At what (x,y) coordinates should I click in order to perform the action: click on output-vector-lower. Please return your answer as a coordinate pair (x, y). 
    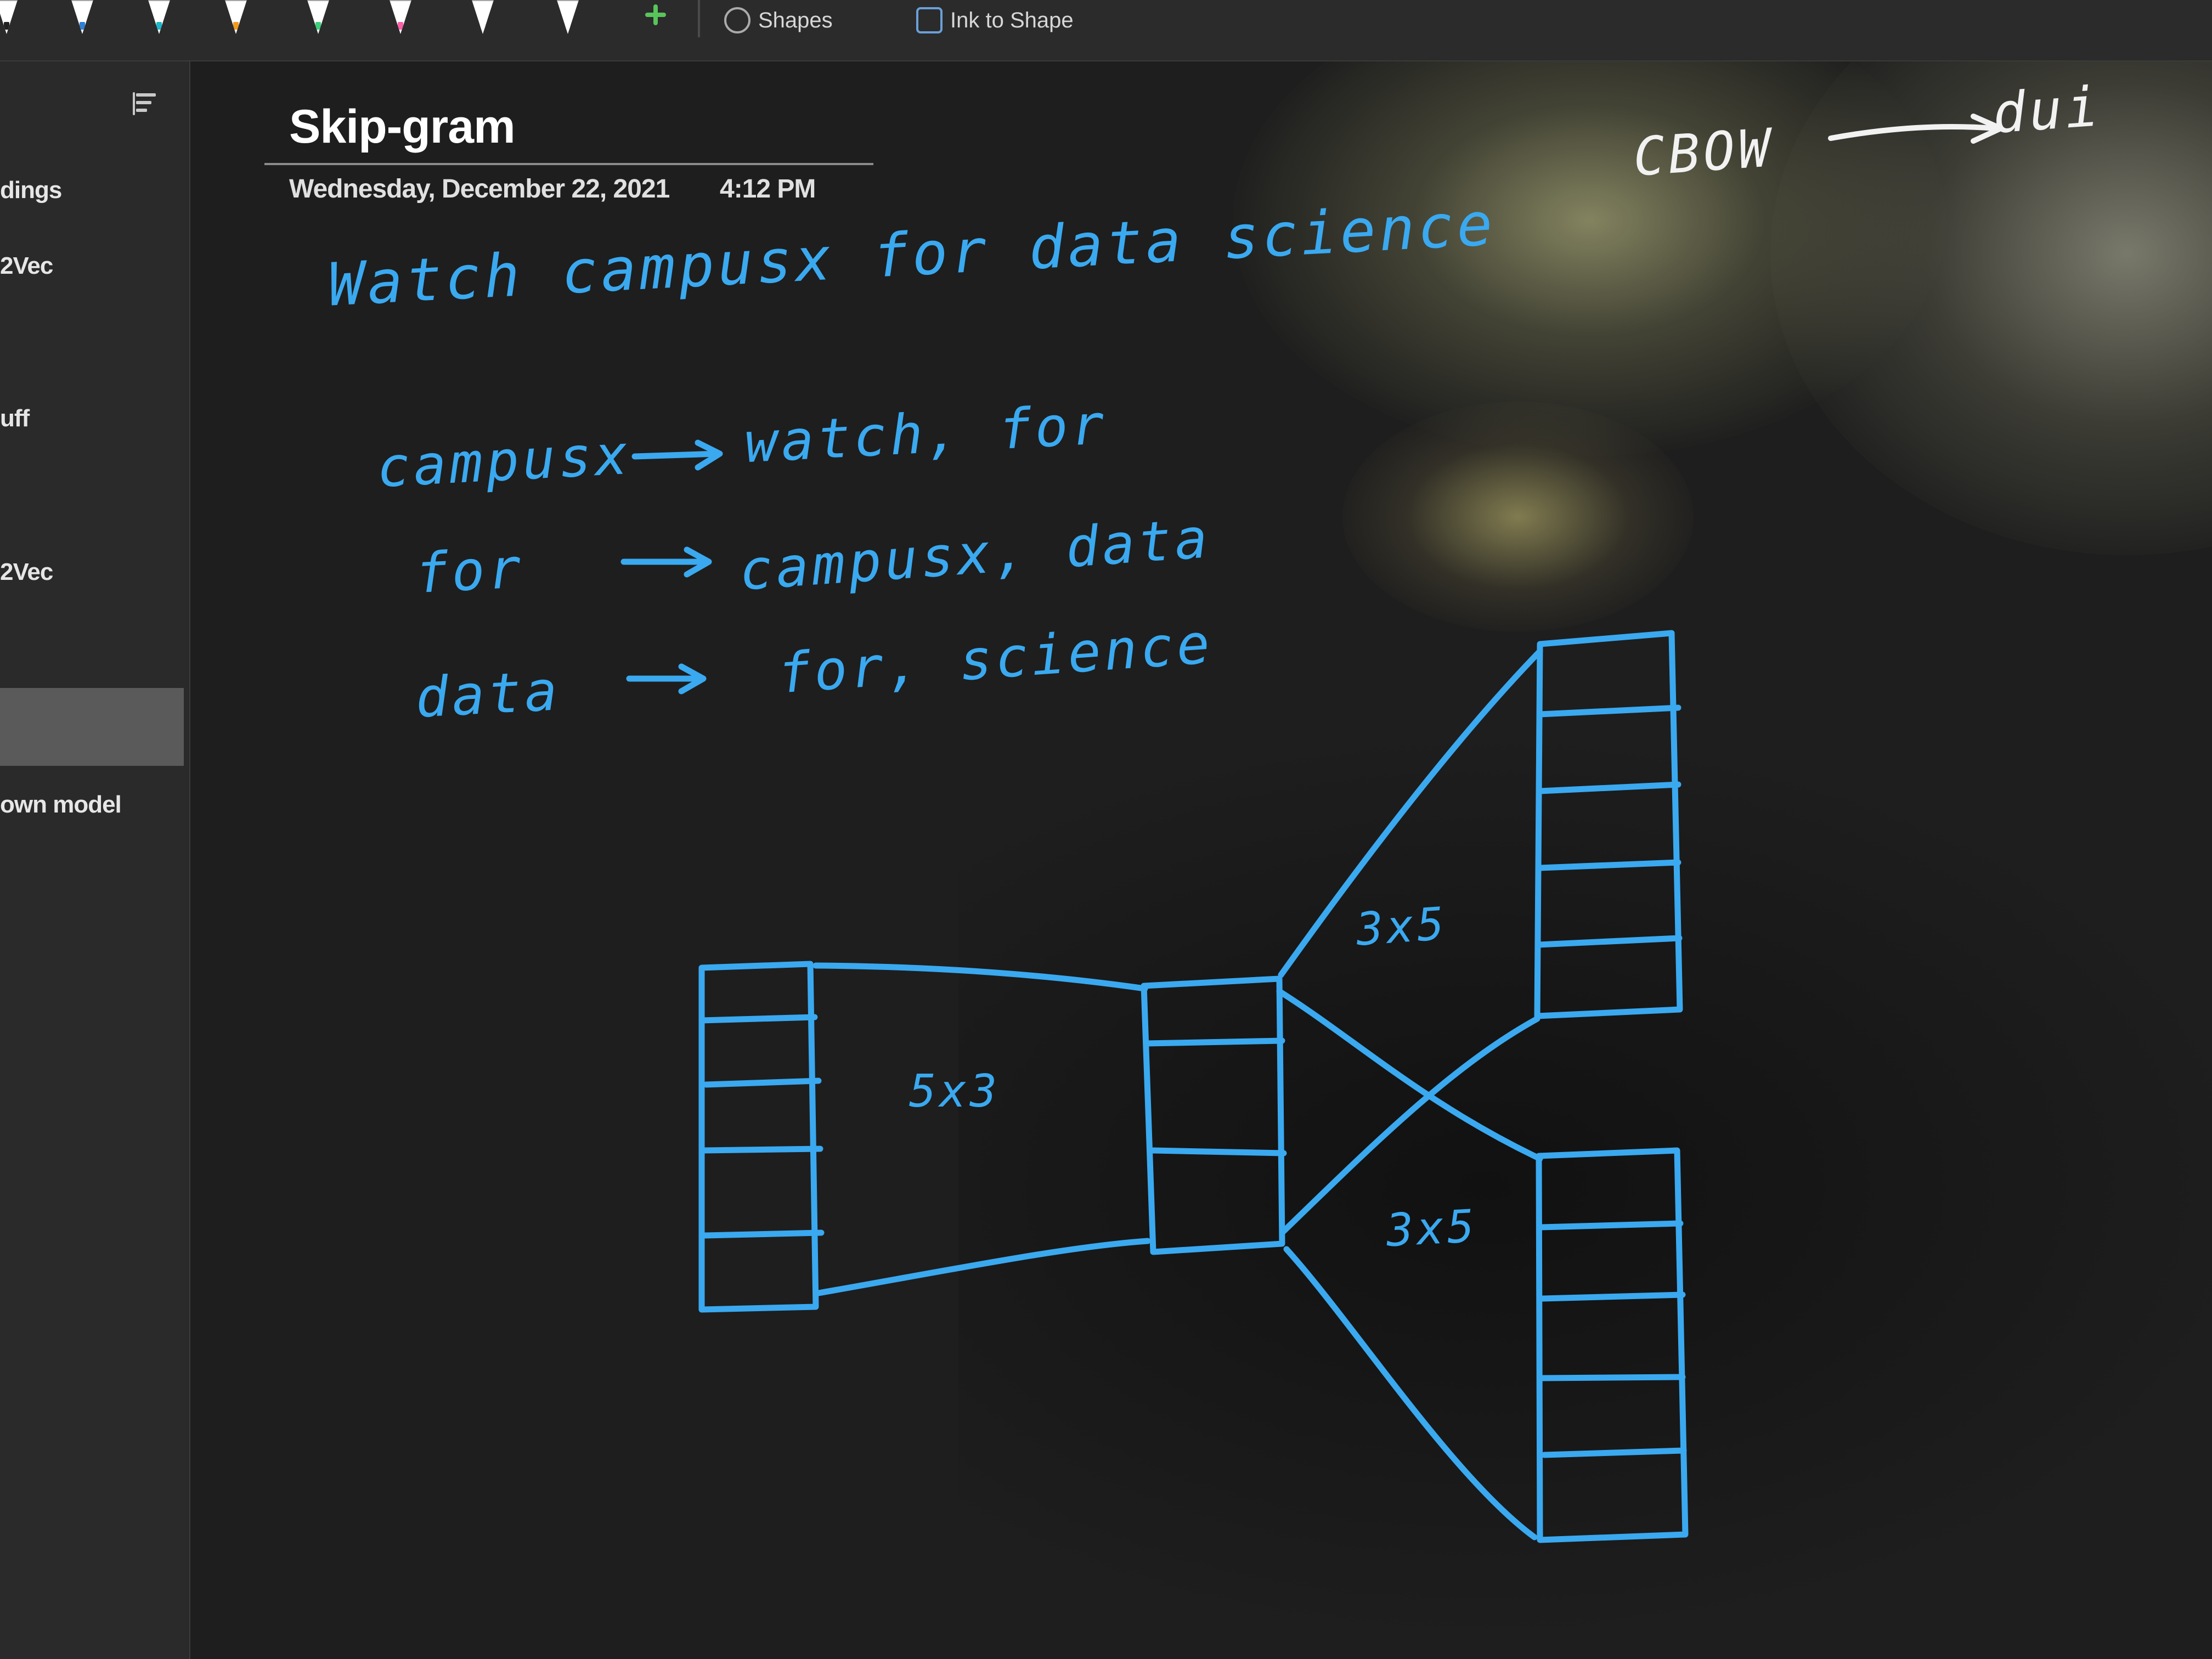
    Looking at the image, I should click on (1613, 1345).